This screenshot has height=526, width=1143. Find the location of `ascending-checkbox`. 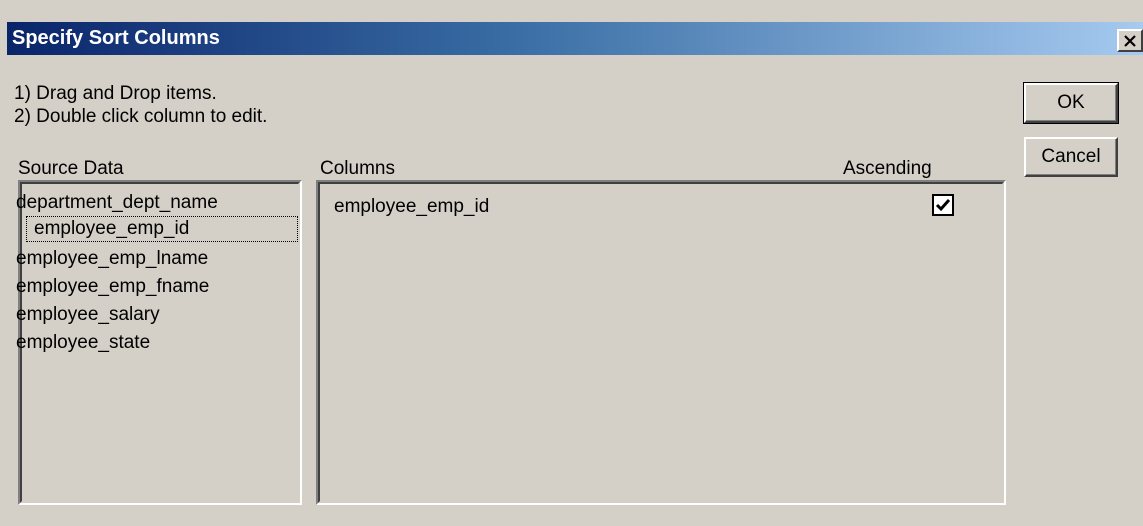

ascending-checkbox is located at coordinates (943, 205).